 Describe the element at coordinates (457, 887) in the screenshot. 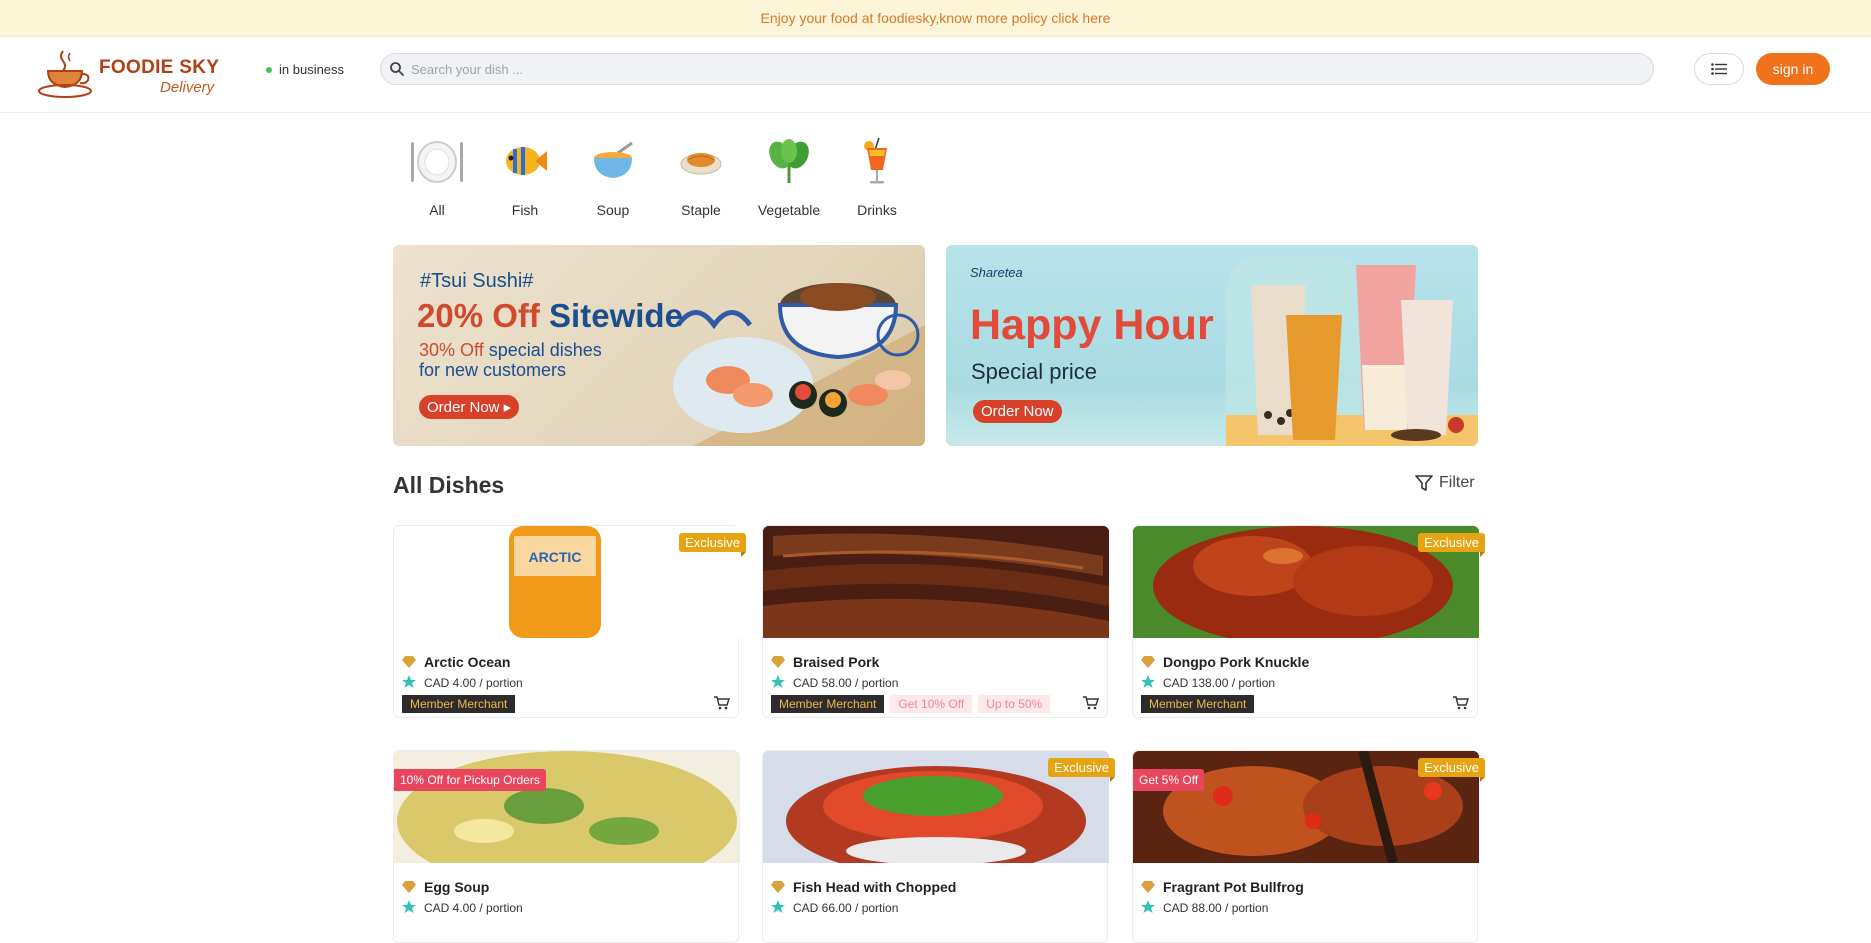

I see `dish-name: Egg Soup` at that location.